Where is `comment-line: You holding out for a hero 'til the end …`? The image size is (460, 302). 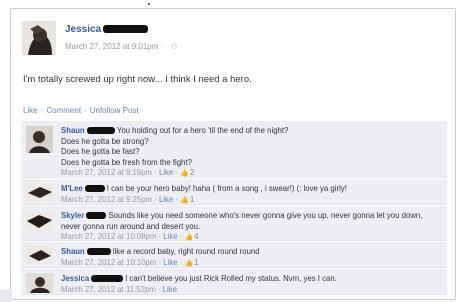 comment-line: You holding out for a hero 'til the end … is located at coordinates (202, 130).